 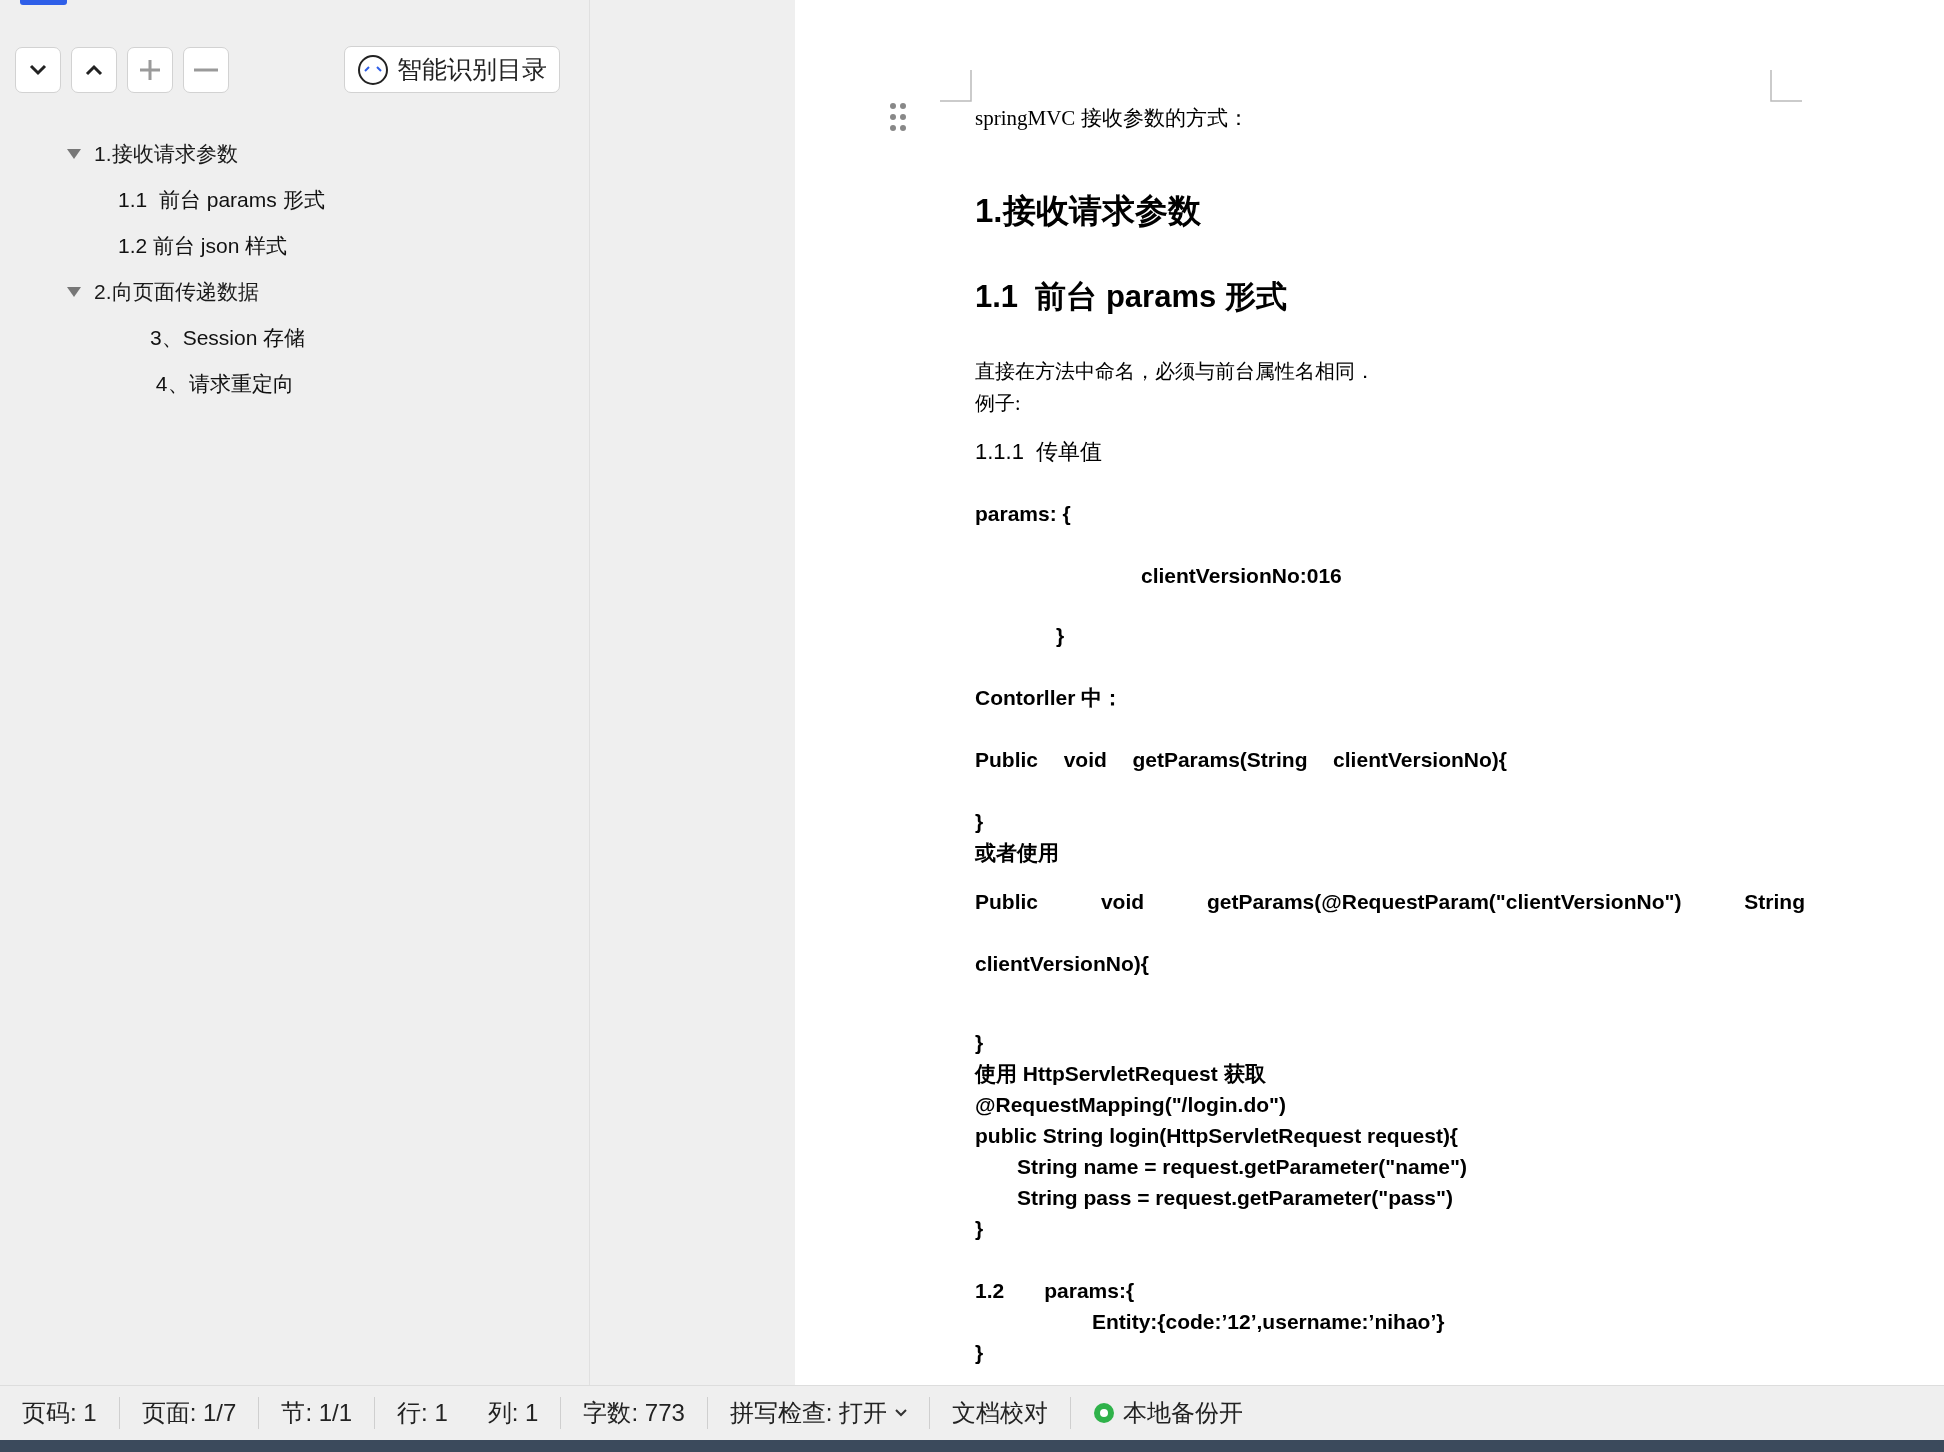 I want to click on code-line: Entity:{code:’12’,username:’nihao’}, so click(x=1268, y=1322).